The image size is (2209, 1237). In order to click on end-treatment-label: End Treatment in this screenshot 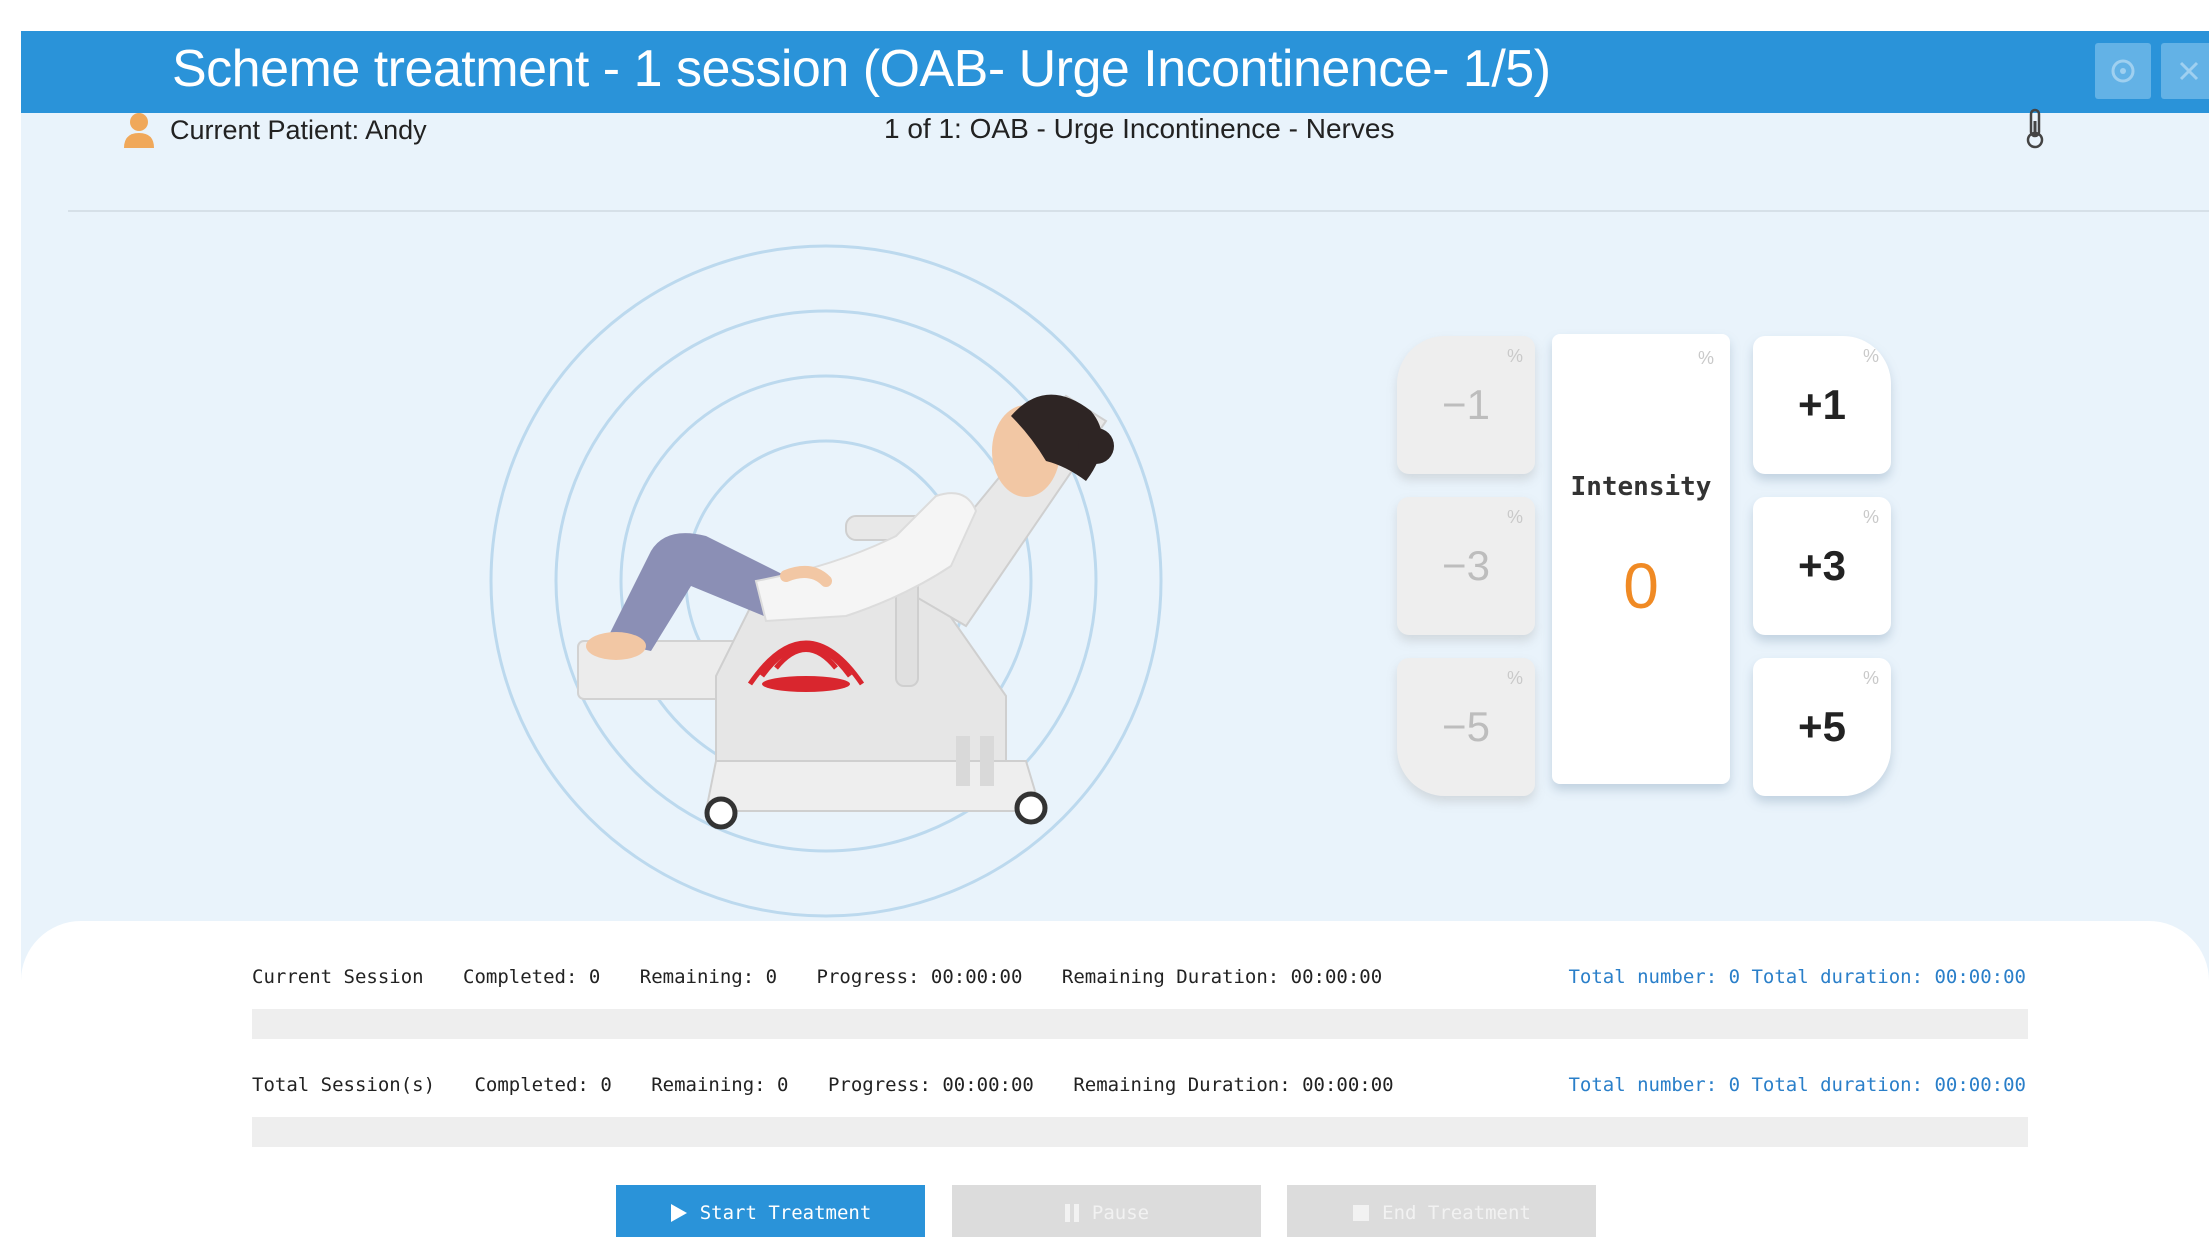, I will do `click(1456, 1212)`.